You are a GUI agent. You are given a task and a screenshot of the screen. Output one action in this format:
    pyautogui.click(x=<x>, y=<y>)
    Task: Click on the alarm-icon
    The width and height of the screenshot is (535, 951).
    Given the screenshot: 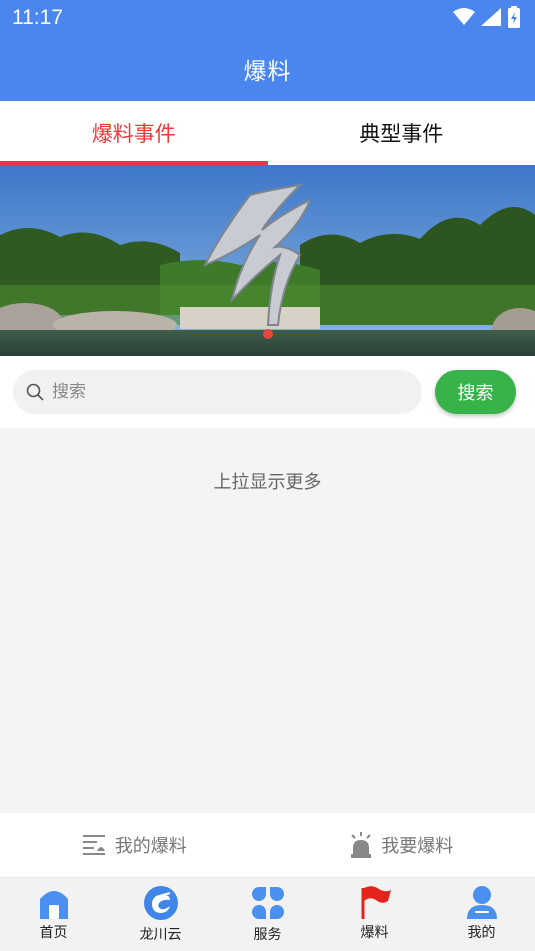 What is the action you would take?
    pyautogui.click(x=361, y=845)
    